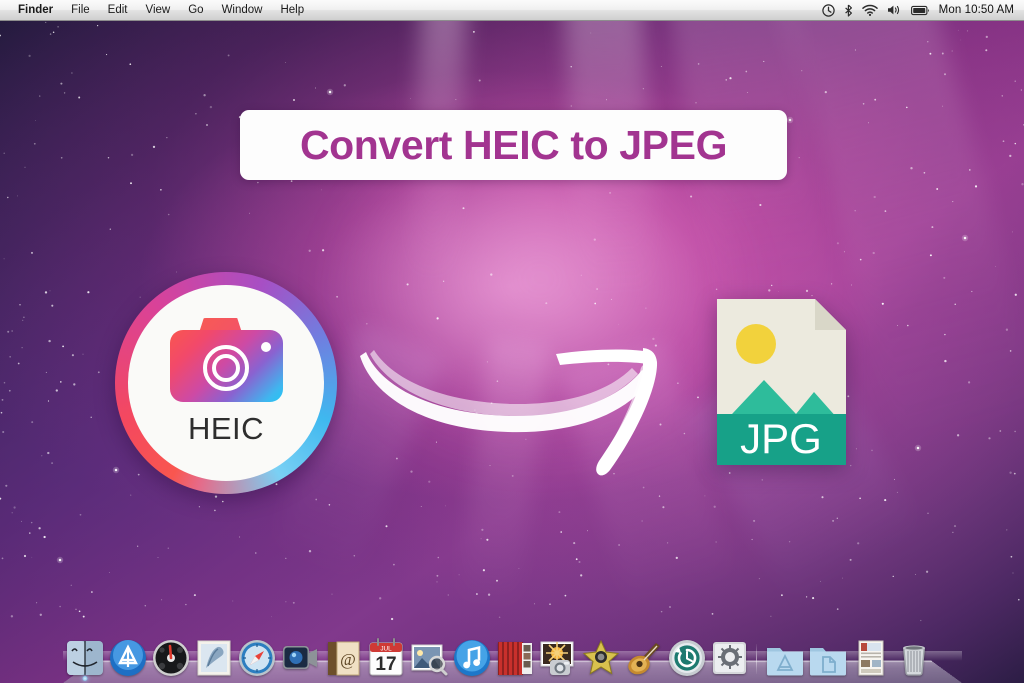 Image resolution: width=1024 pixels, height=683 pixels. I want to click on time-machine-icon, so click(828, 10).